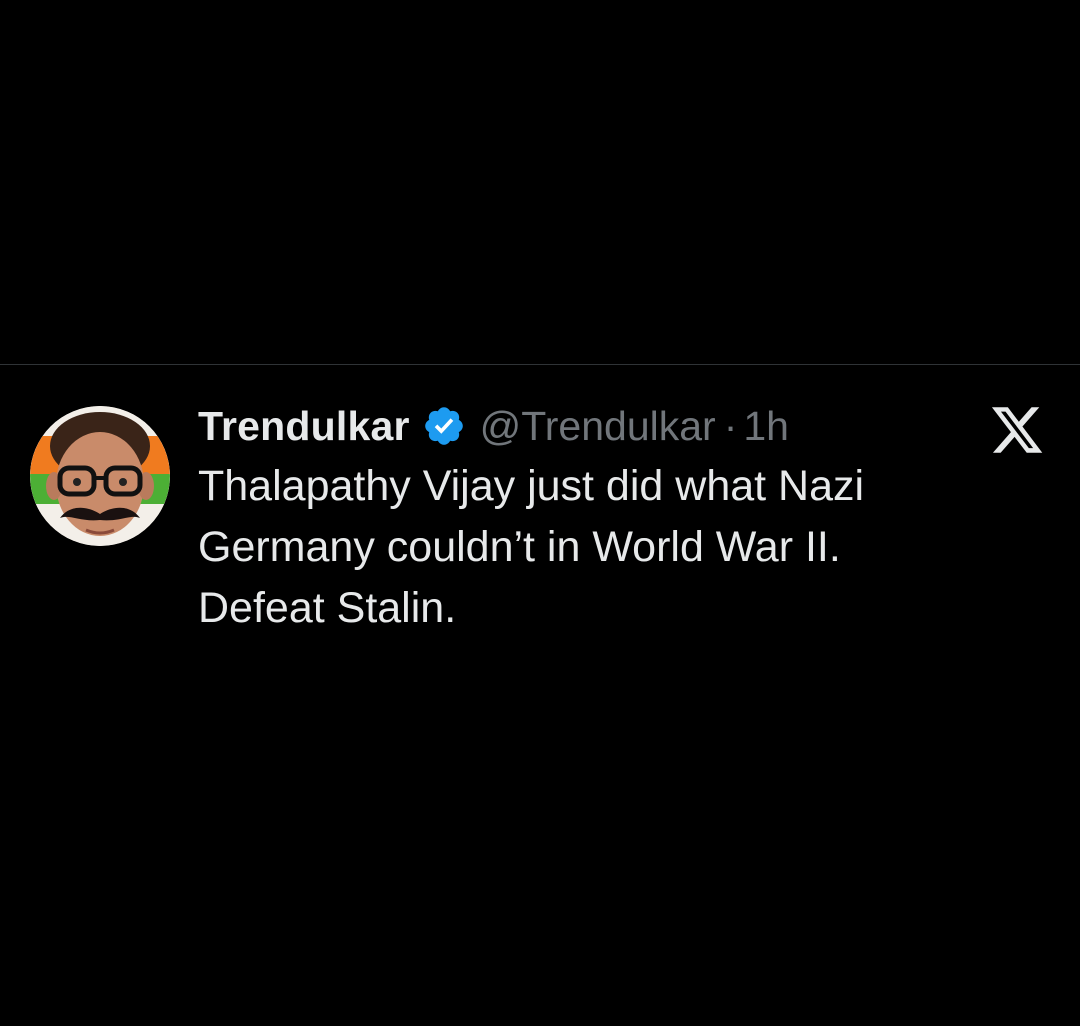 This screenshot has height=1026, width=1080. What do you see at coordinates (304, 426) in the screenshot?
I see `display-name: Trendulkar` at bounding box center [304, 426].